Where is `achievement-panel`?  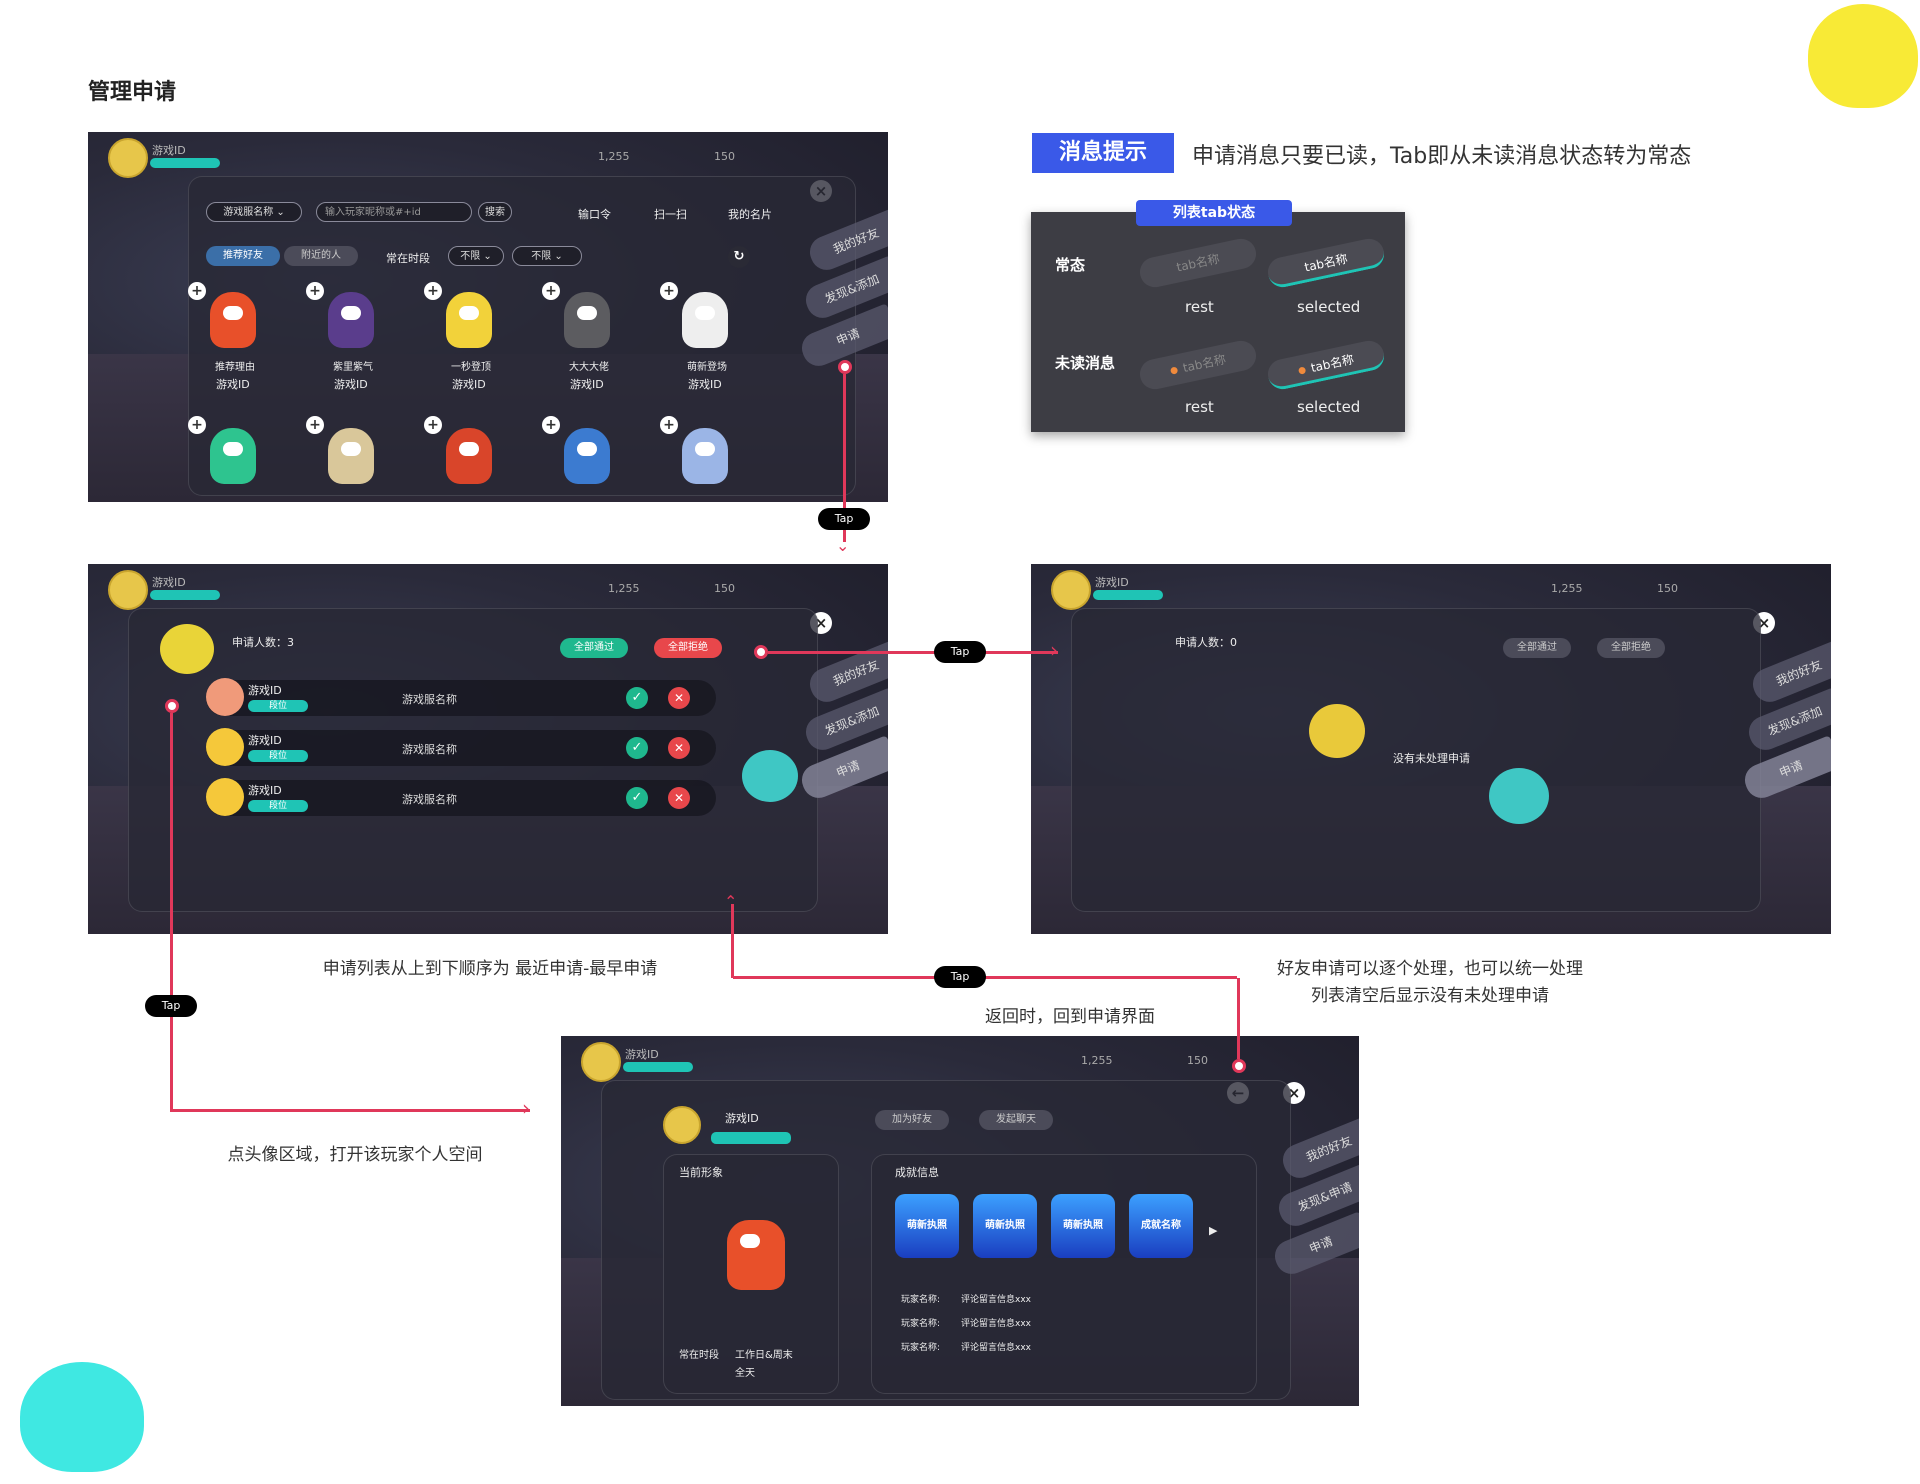
achievement-panel is located at coordinates (1064, 1274).